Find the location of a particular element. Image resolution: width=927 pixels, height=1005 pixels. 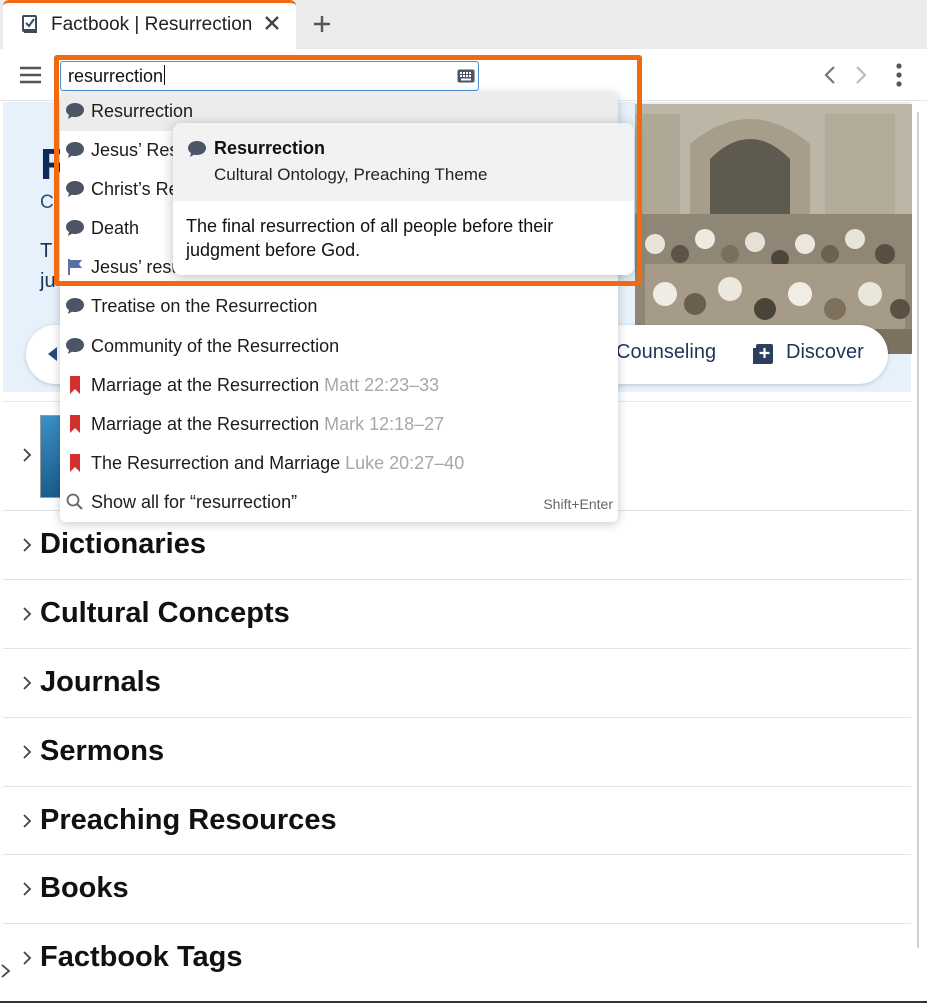

action-icon is located at coordinates (52, 354).